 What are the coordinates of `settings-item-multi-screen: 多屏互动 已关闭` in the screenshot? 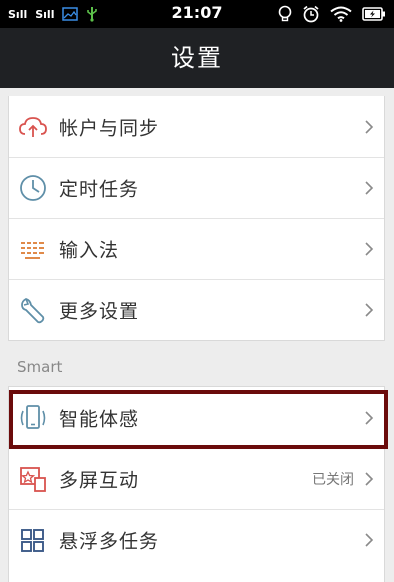 It's located at (196, 478).